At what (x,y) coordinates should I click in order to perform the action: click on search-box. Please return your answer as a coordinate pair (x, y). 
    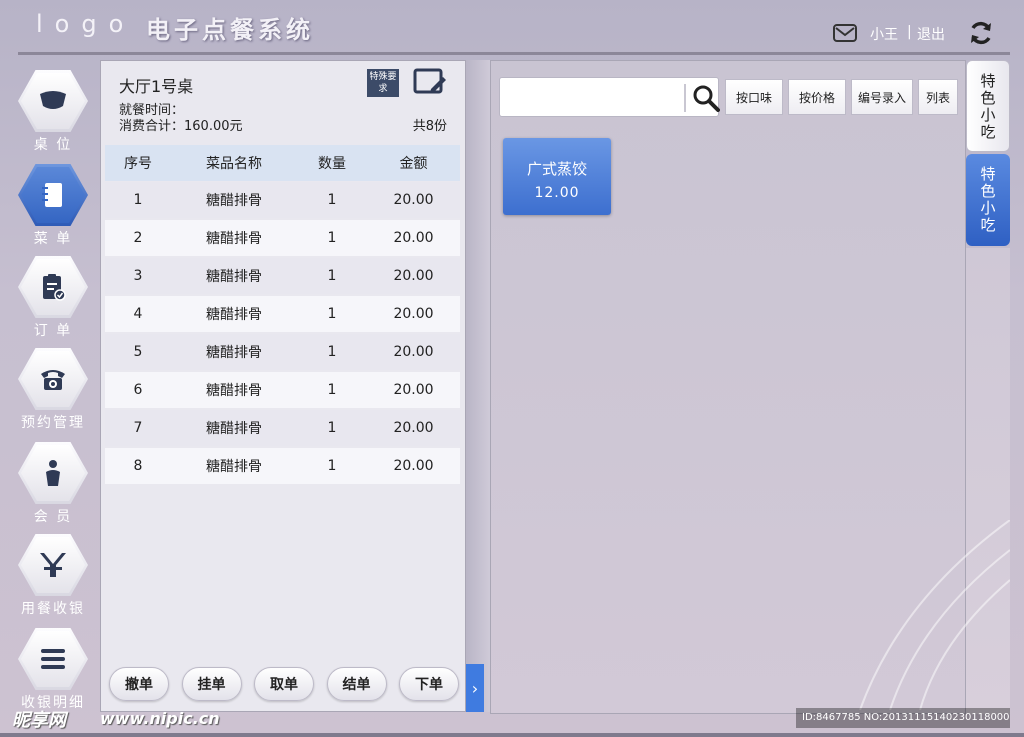
    Looking at the image, I should click on (609, 97).